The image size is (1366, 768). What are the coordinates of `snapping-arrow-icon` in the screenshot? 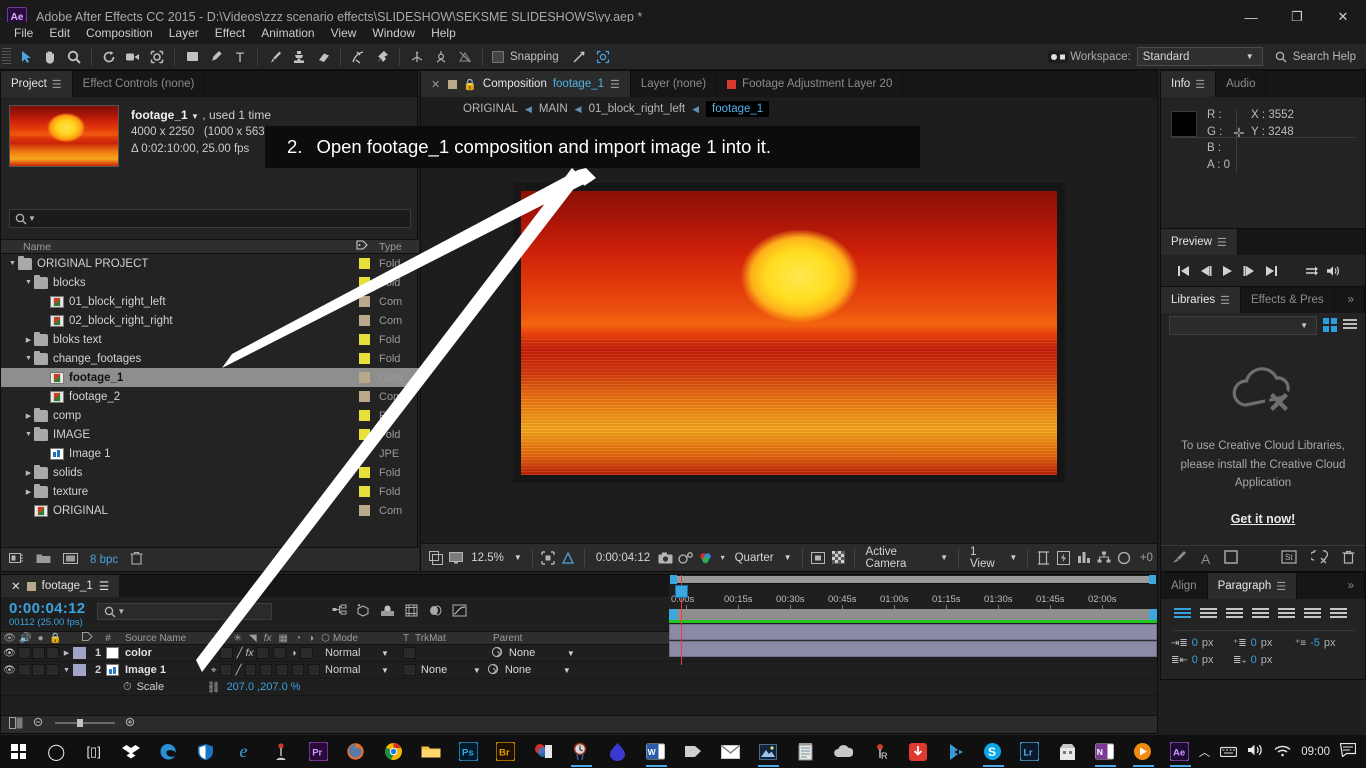 It's located at (579, 57).